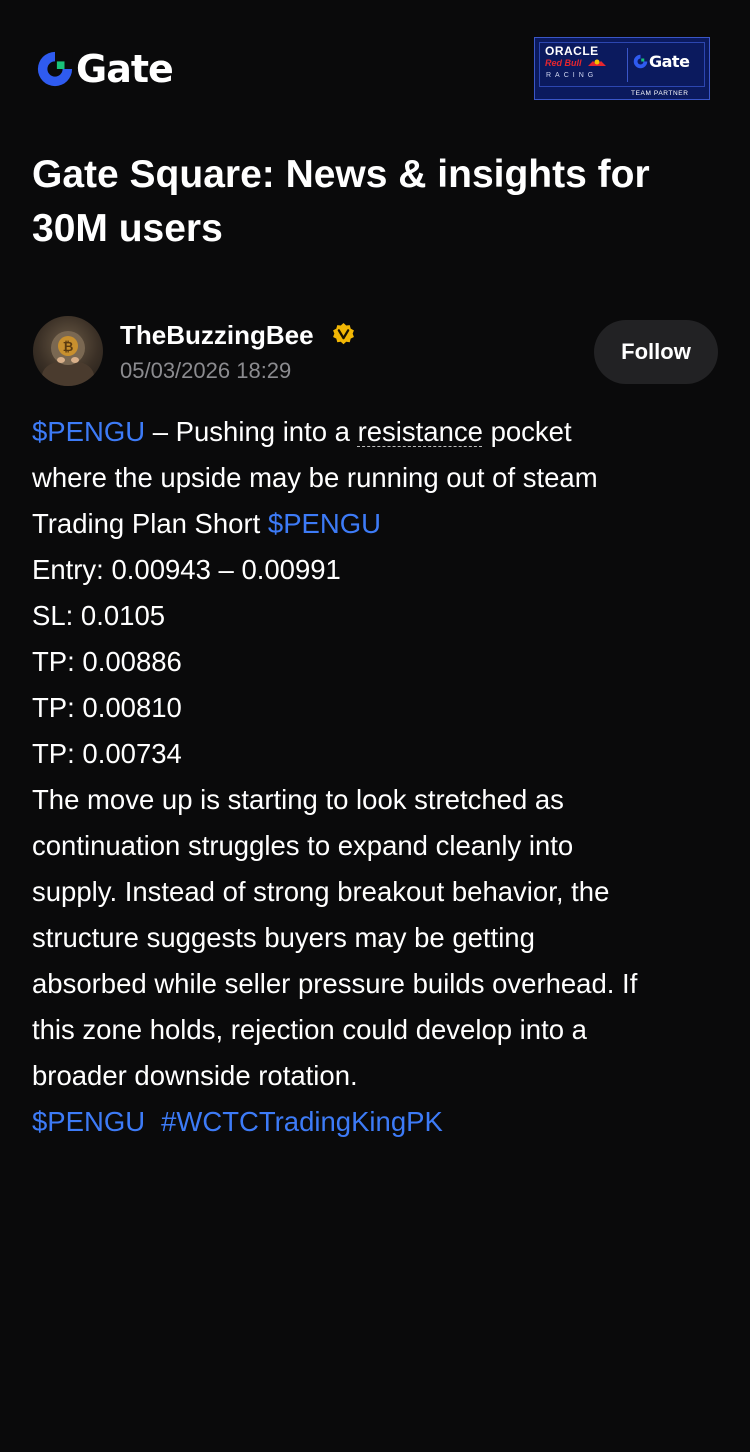 The height and width of the screenshot is (1452, 750). Describe the element at coordinates (597, 62) in the screenshot. I see `red-bull-icon` at that location.